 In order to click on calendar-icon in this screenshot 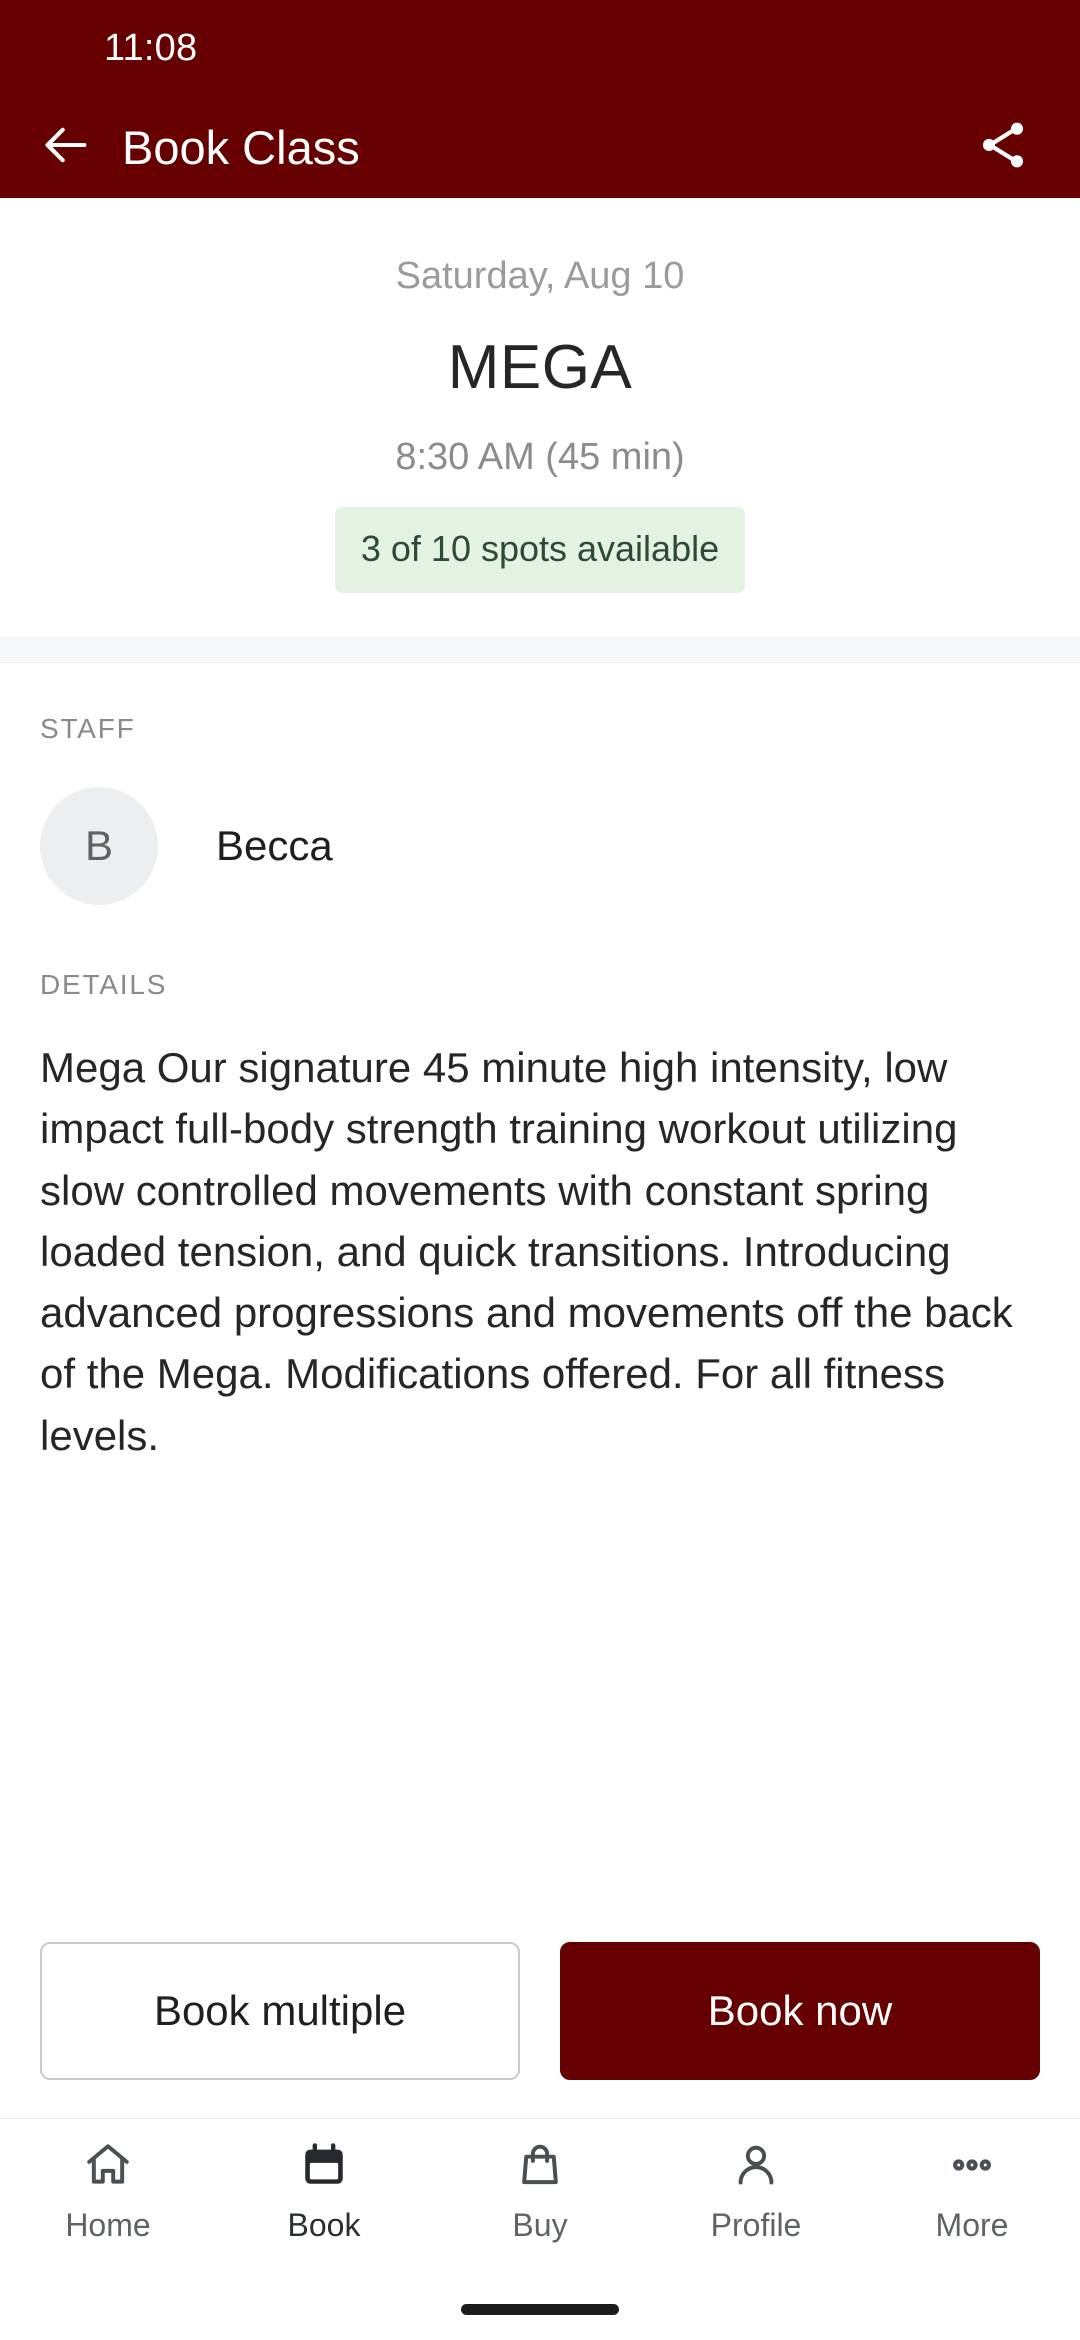, I will do `click(324, 2165)`.